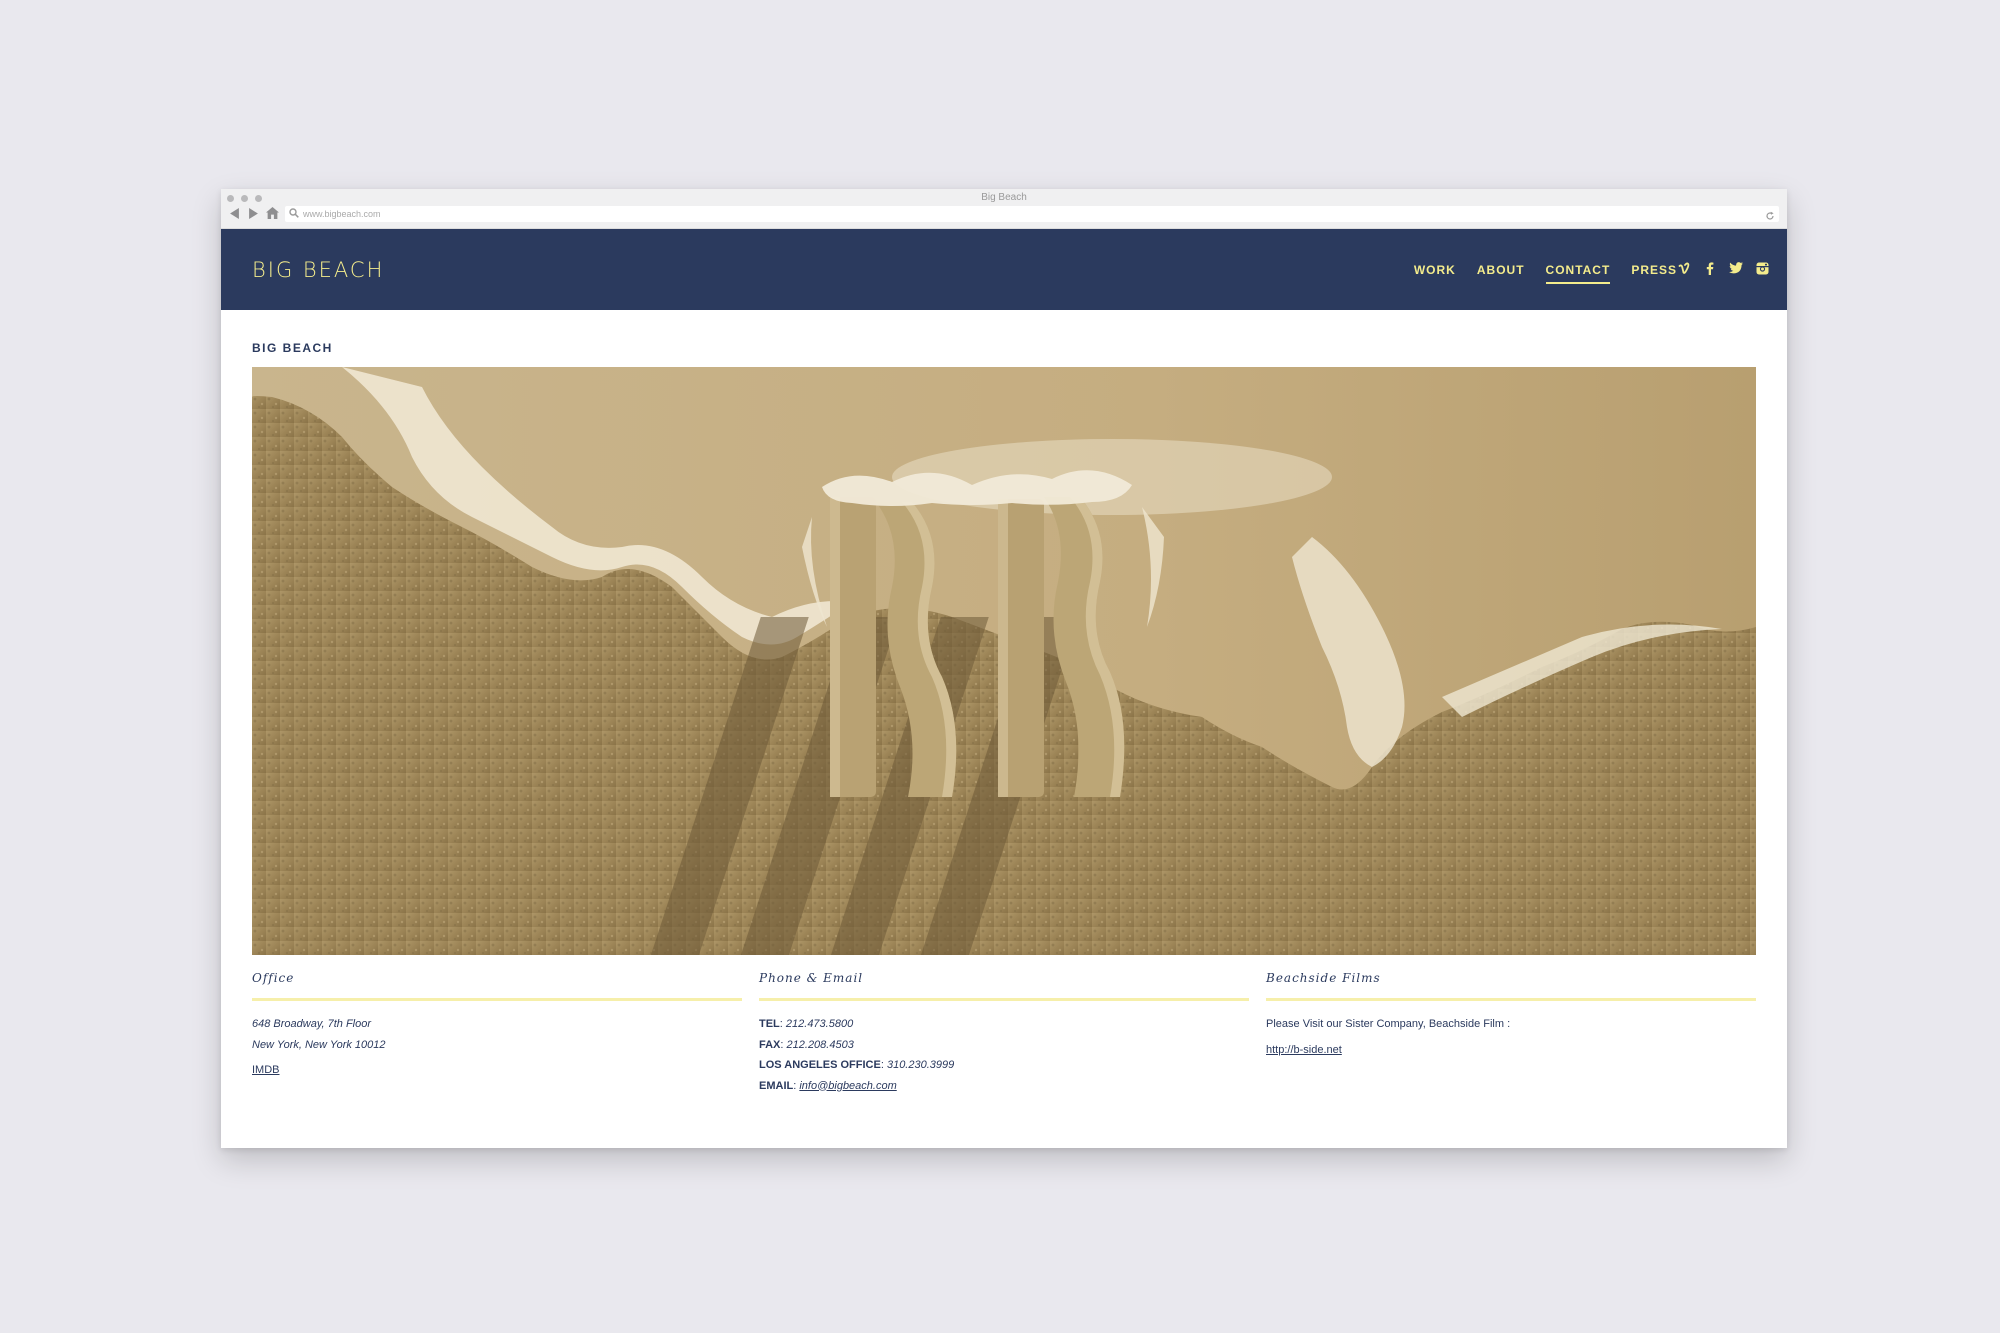 This screenshot has height=1333, width=2000. Describe the element at coordinates (1004, 986) in the screenshot. I see `phone-email-heading: Phone & Email` at that location.